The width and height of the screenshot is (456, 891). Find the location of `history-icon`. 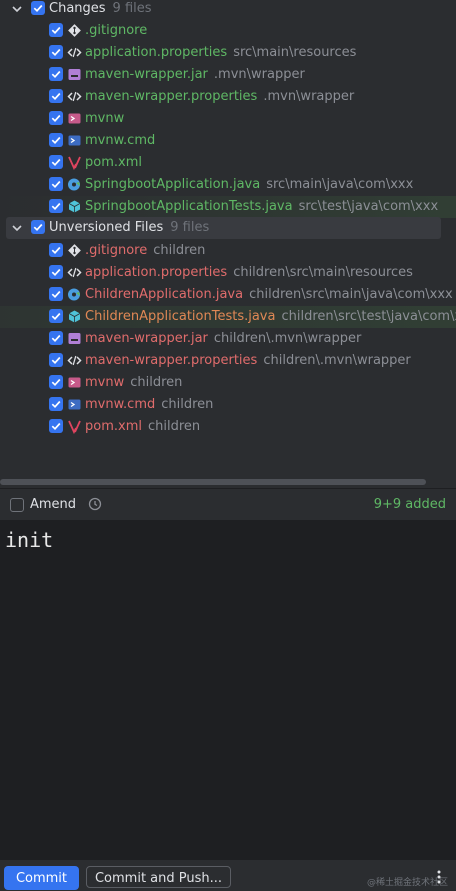

history-icon is located at coordinates (95, 504).